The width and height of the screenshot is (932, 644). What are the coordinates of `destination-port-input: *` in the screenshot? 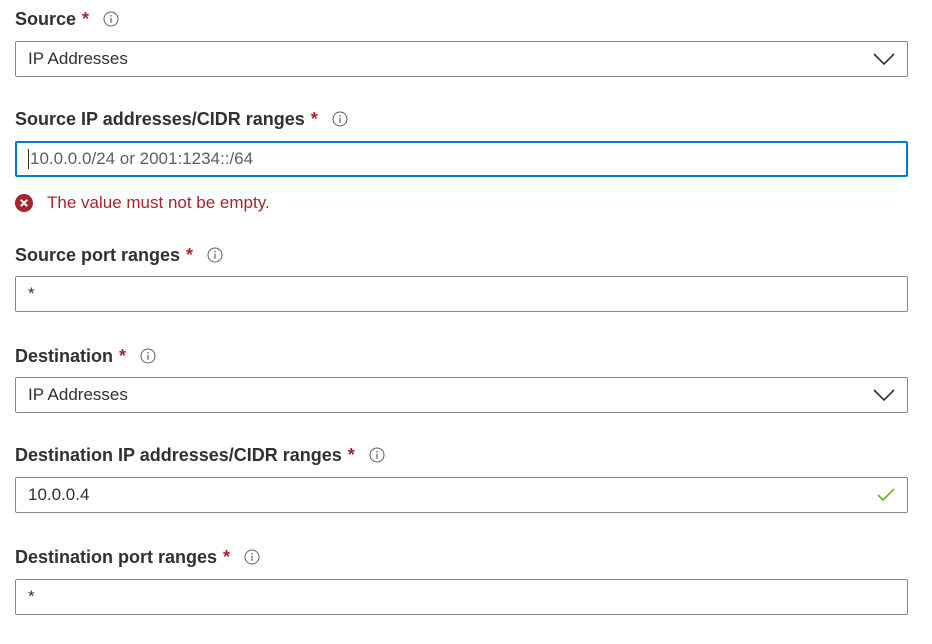 It's located at (461, 597).